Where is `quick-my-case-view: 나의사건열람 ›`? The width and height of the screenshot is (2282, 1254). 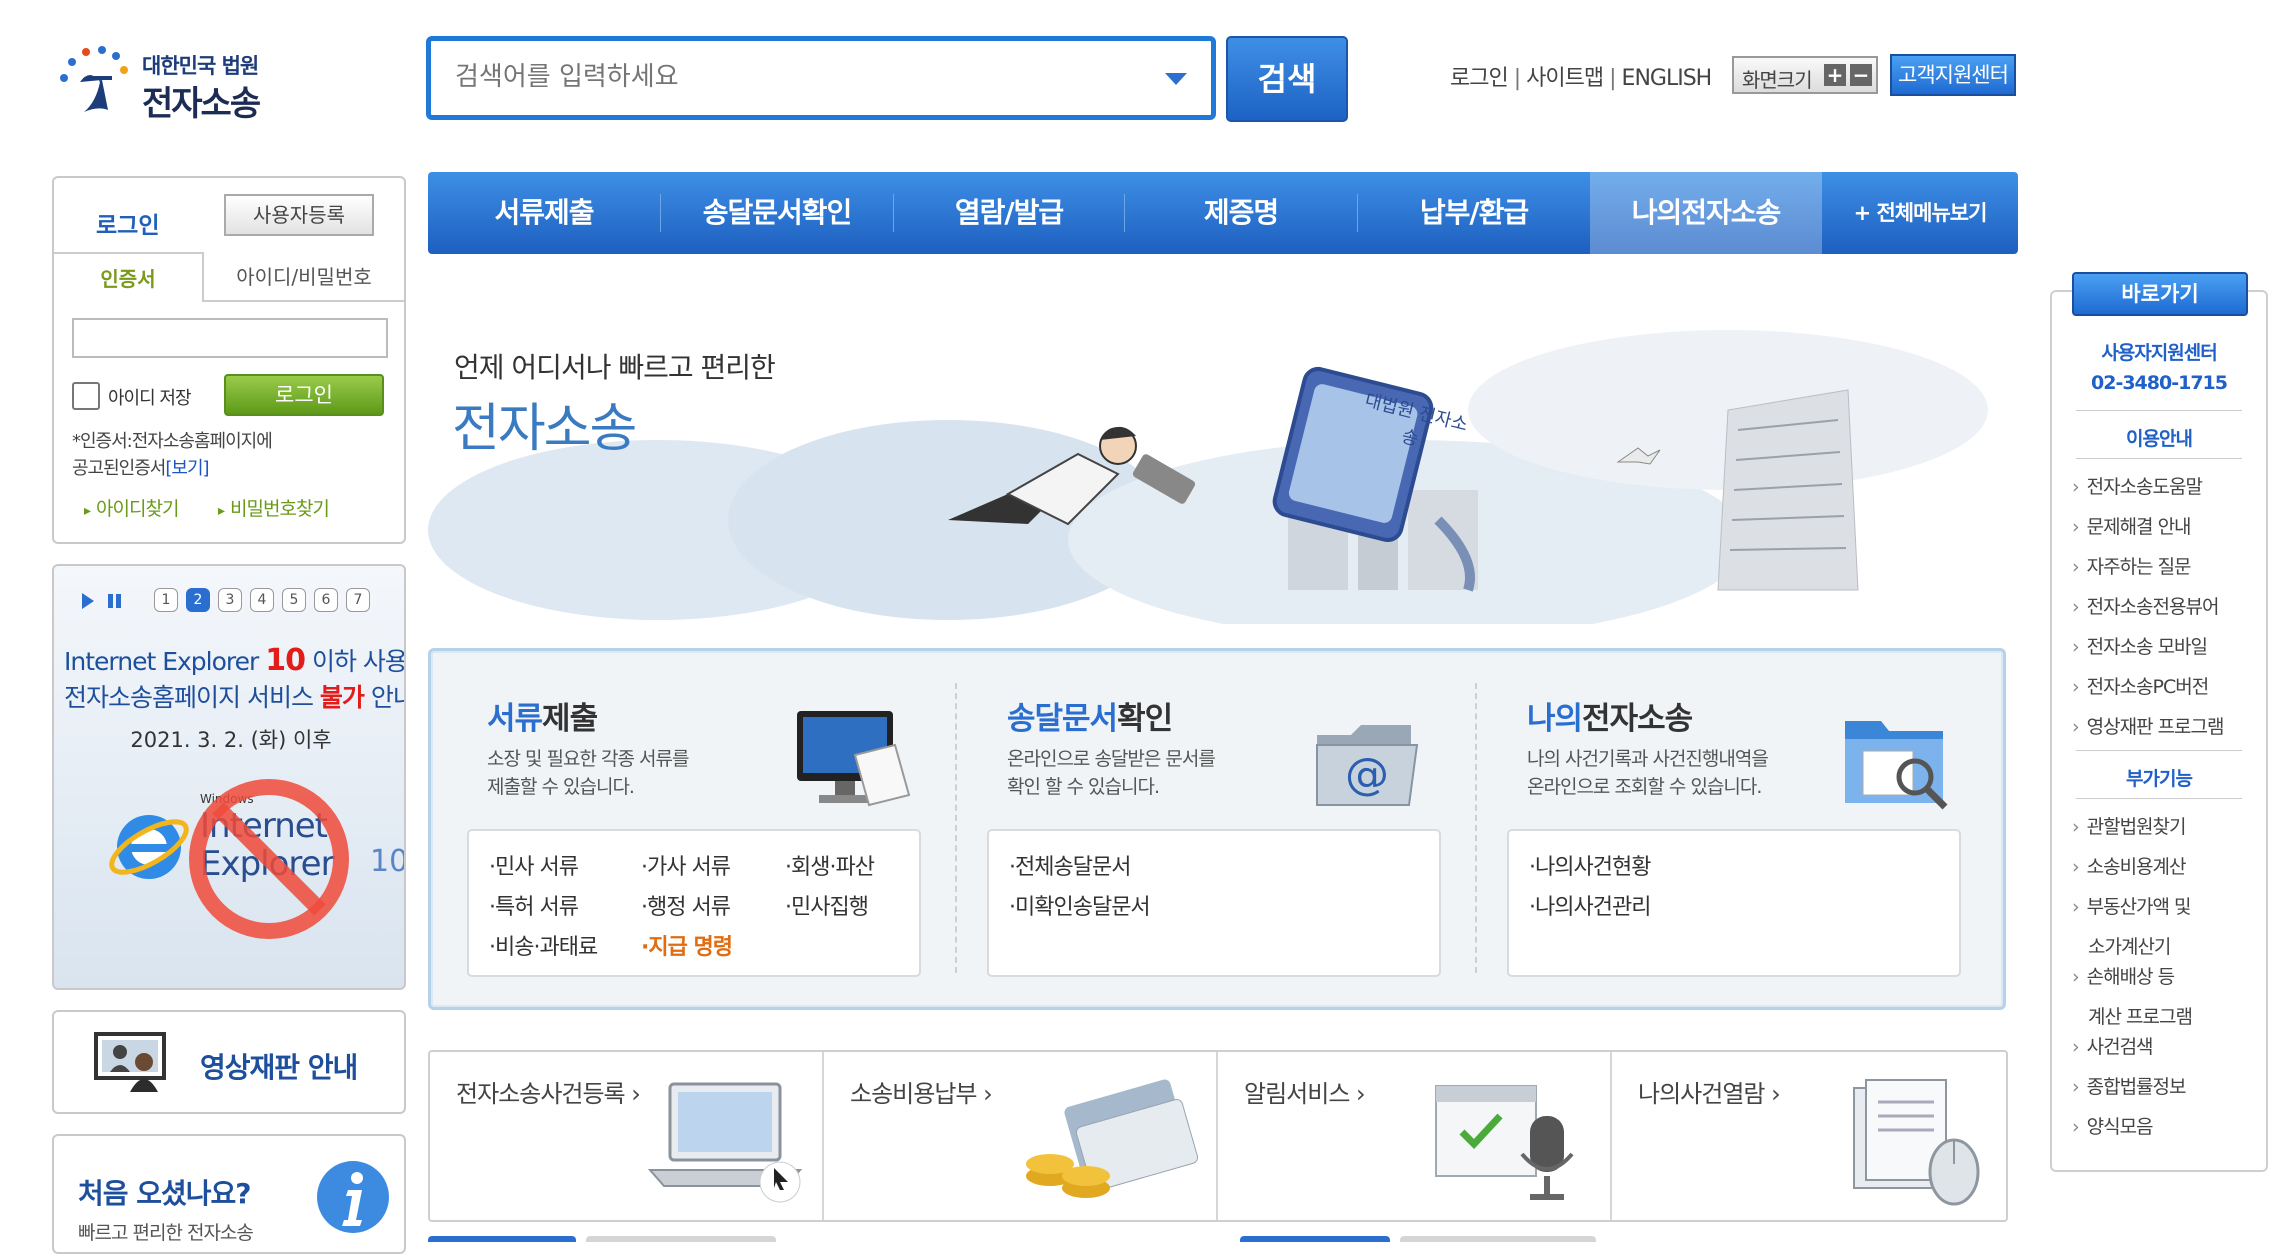
quick-my-case-view: 나의사건열람 › is located at coordinates (1809, 1136).